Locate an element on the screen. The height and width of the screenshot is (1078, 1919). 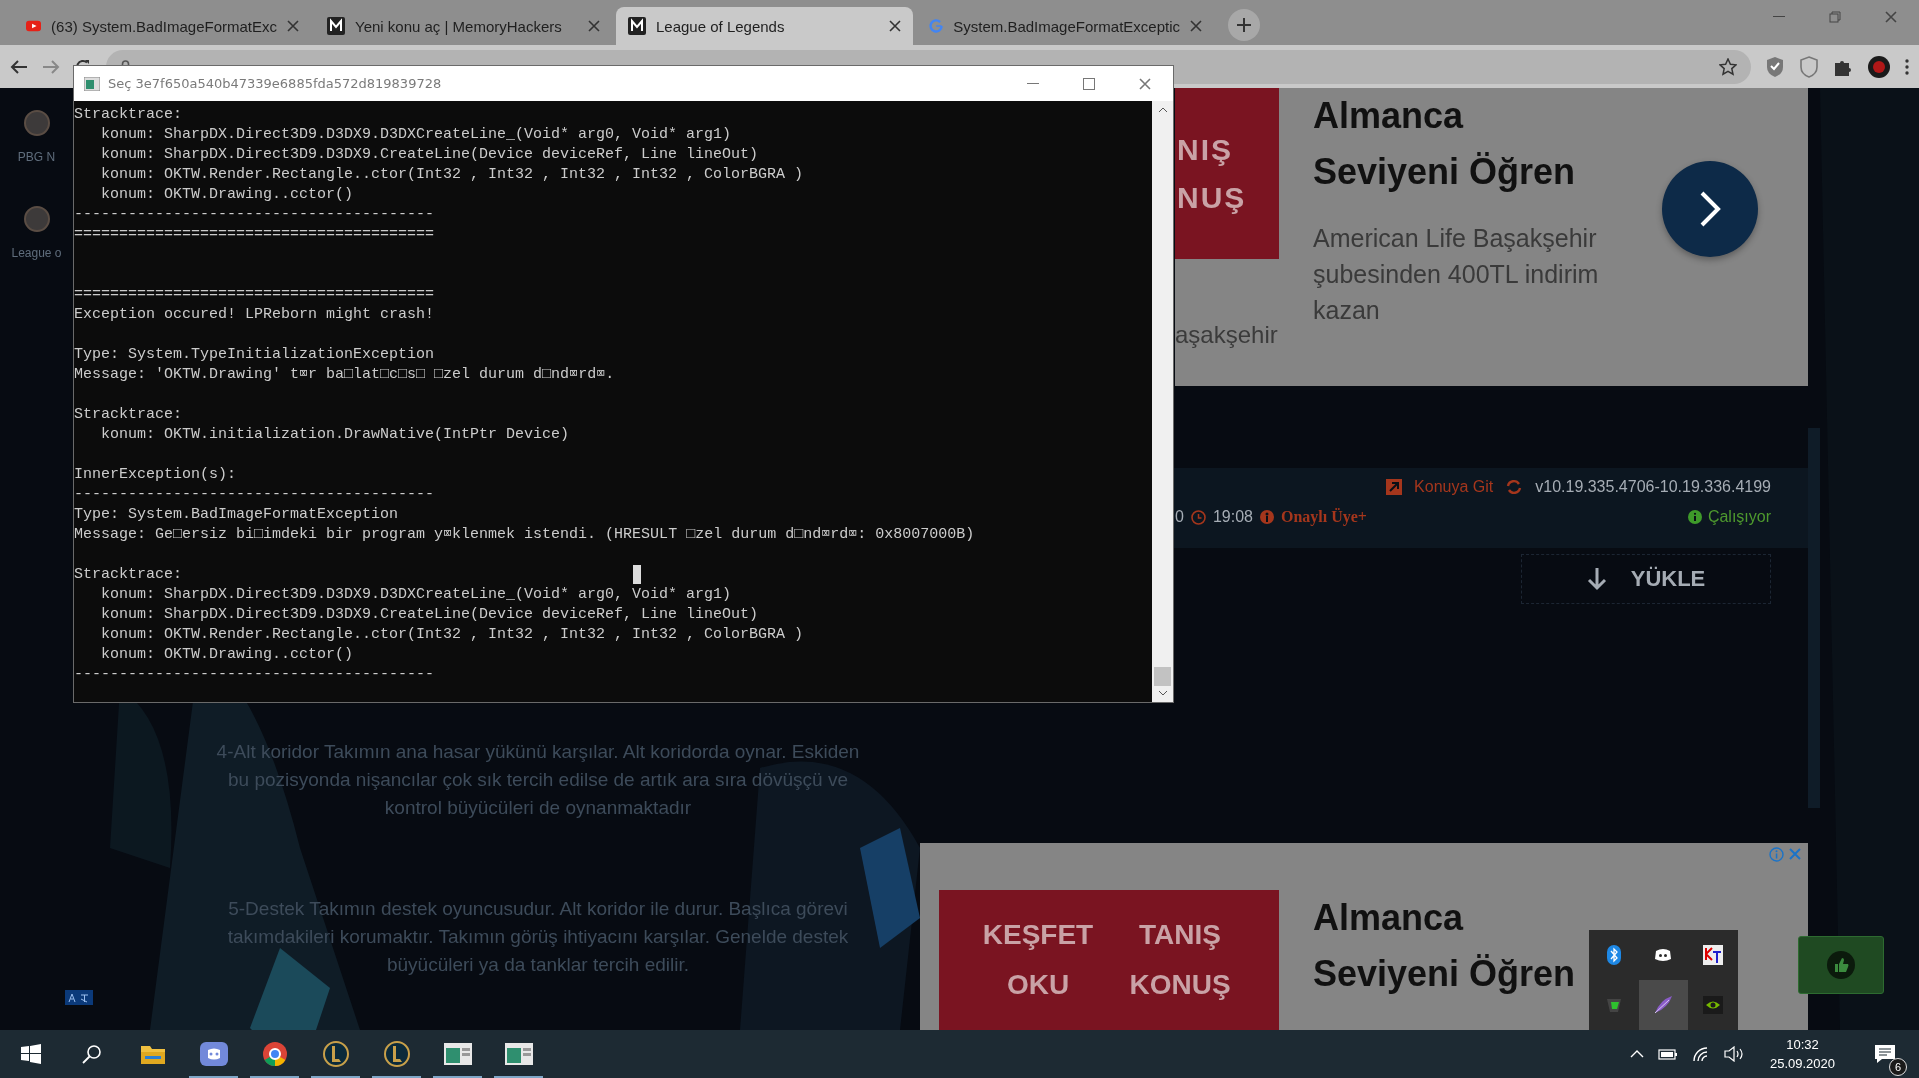
chevron-up-icon is located at coordinates (1636, 1054).